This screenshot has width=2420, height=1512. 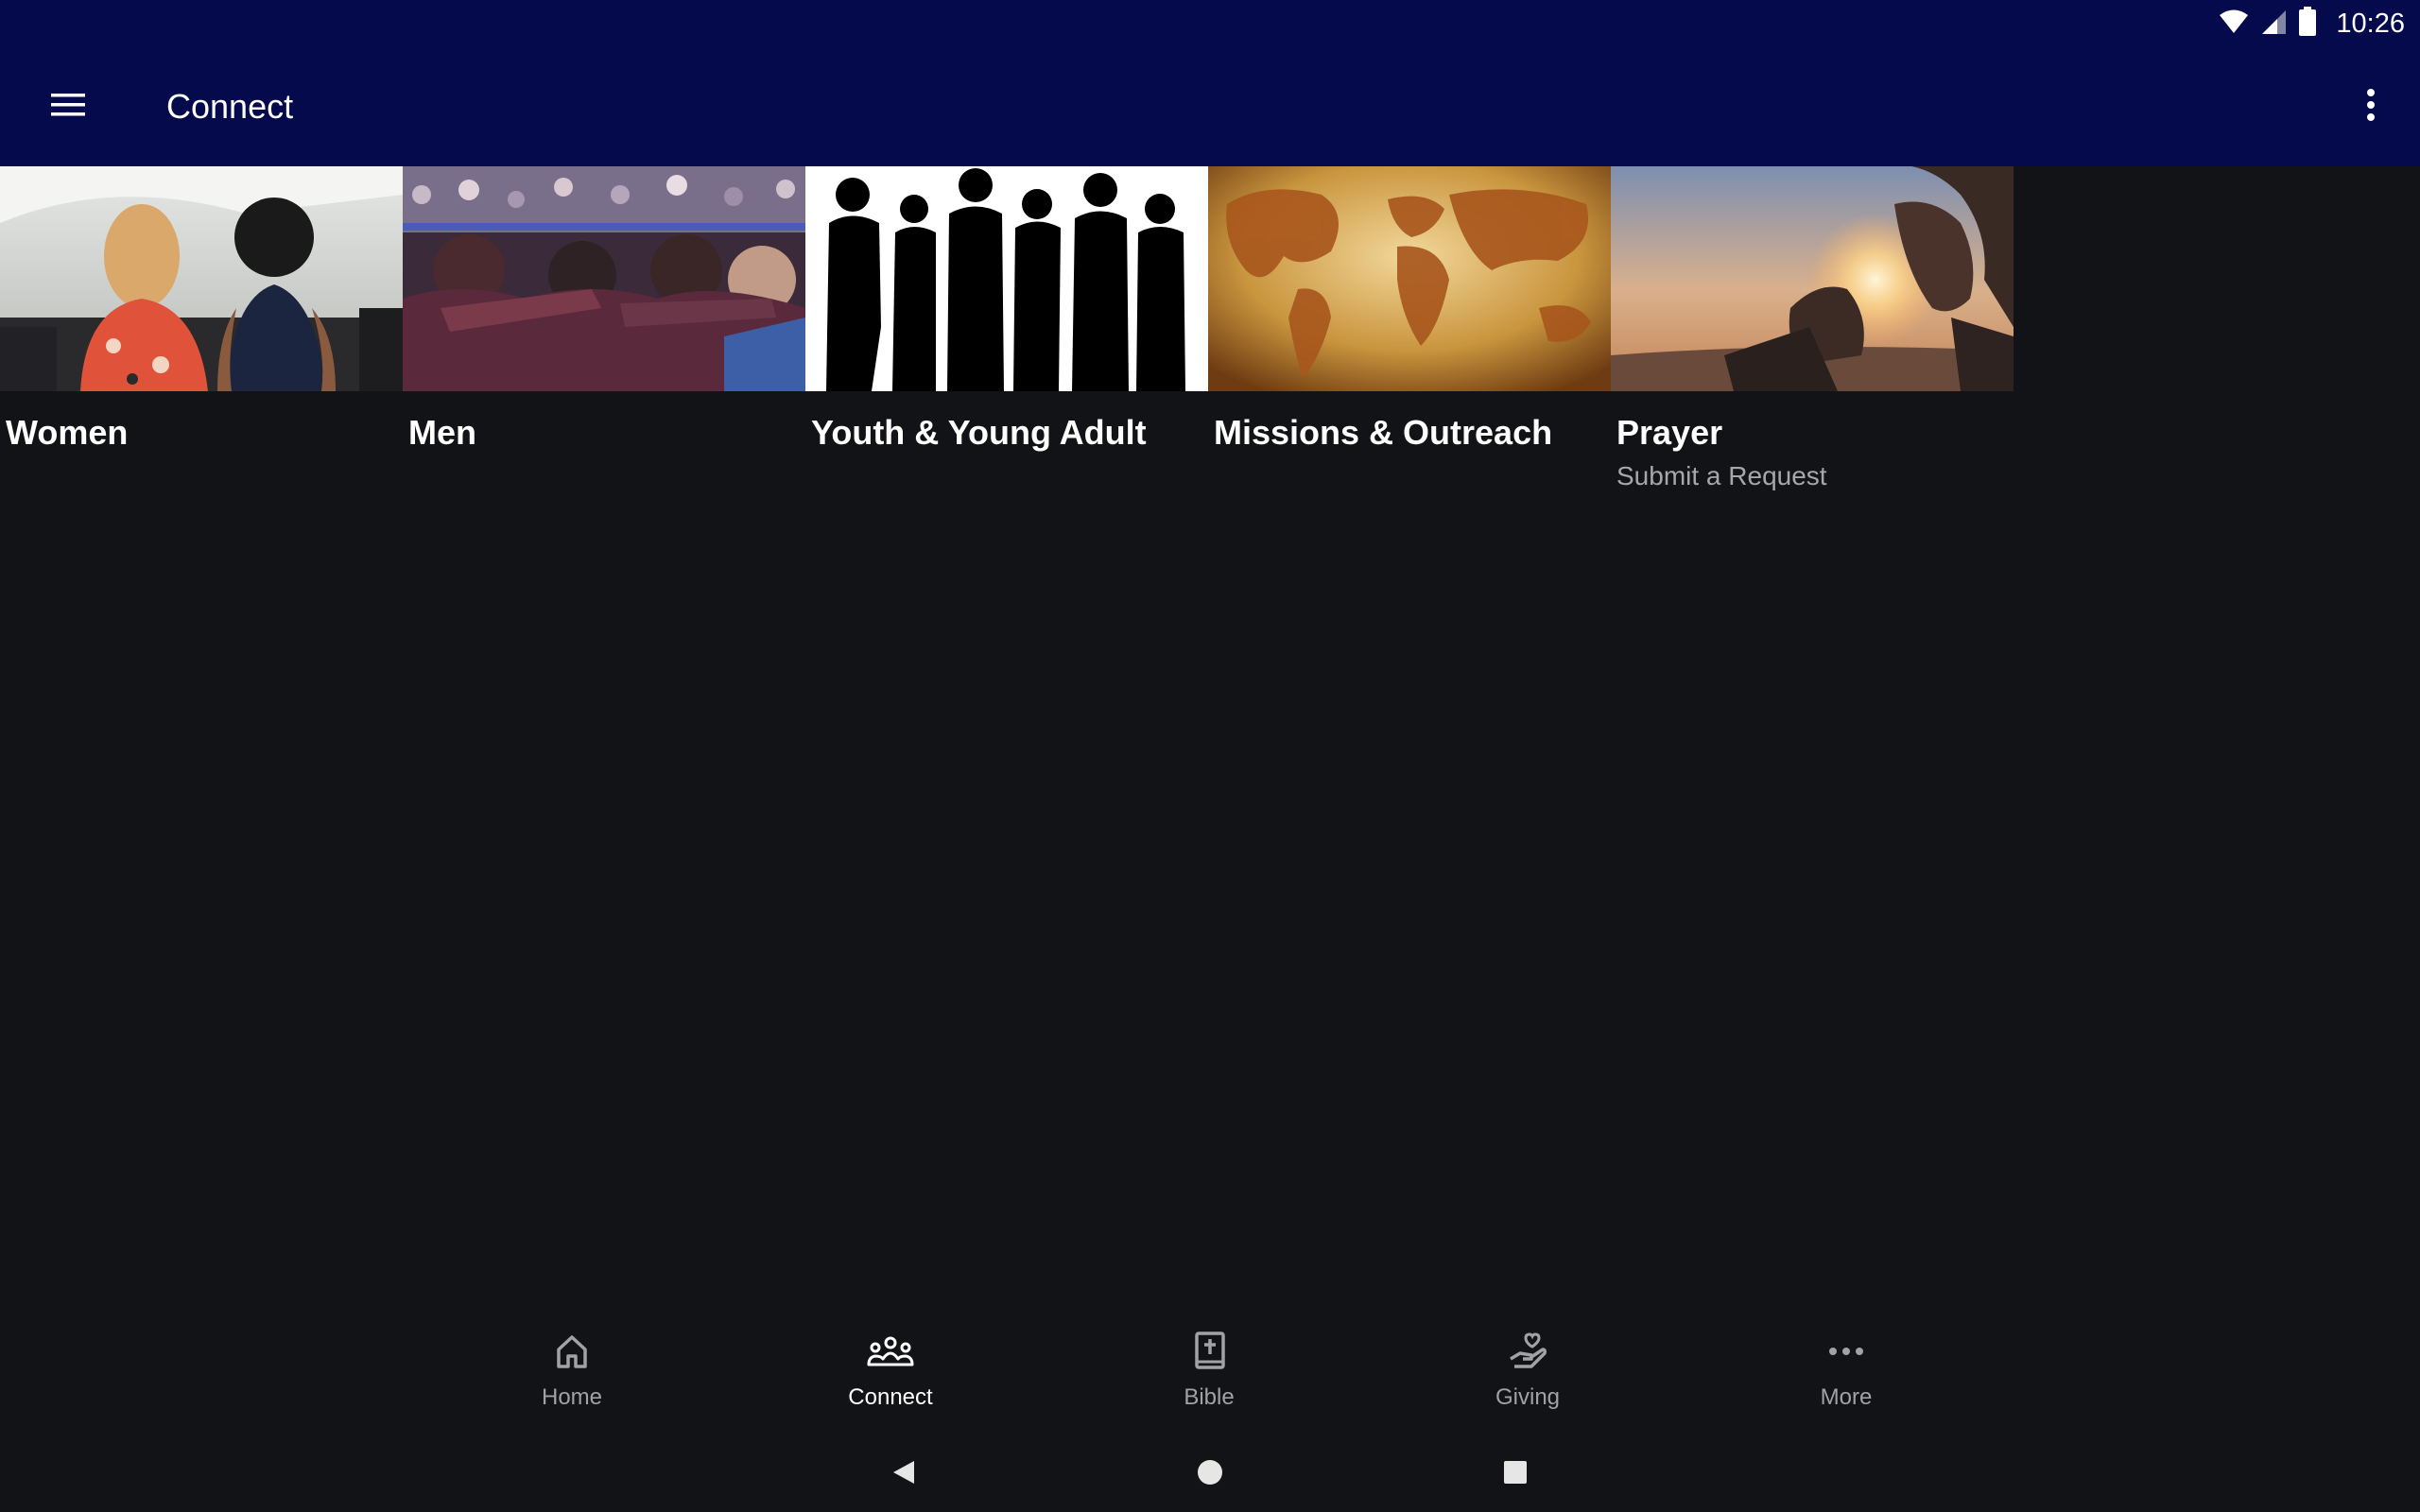 I want to click on nav-label: Connect, so click(x=890, y=1397).